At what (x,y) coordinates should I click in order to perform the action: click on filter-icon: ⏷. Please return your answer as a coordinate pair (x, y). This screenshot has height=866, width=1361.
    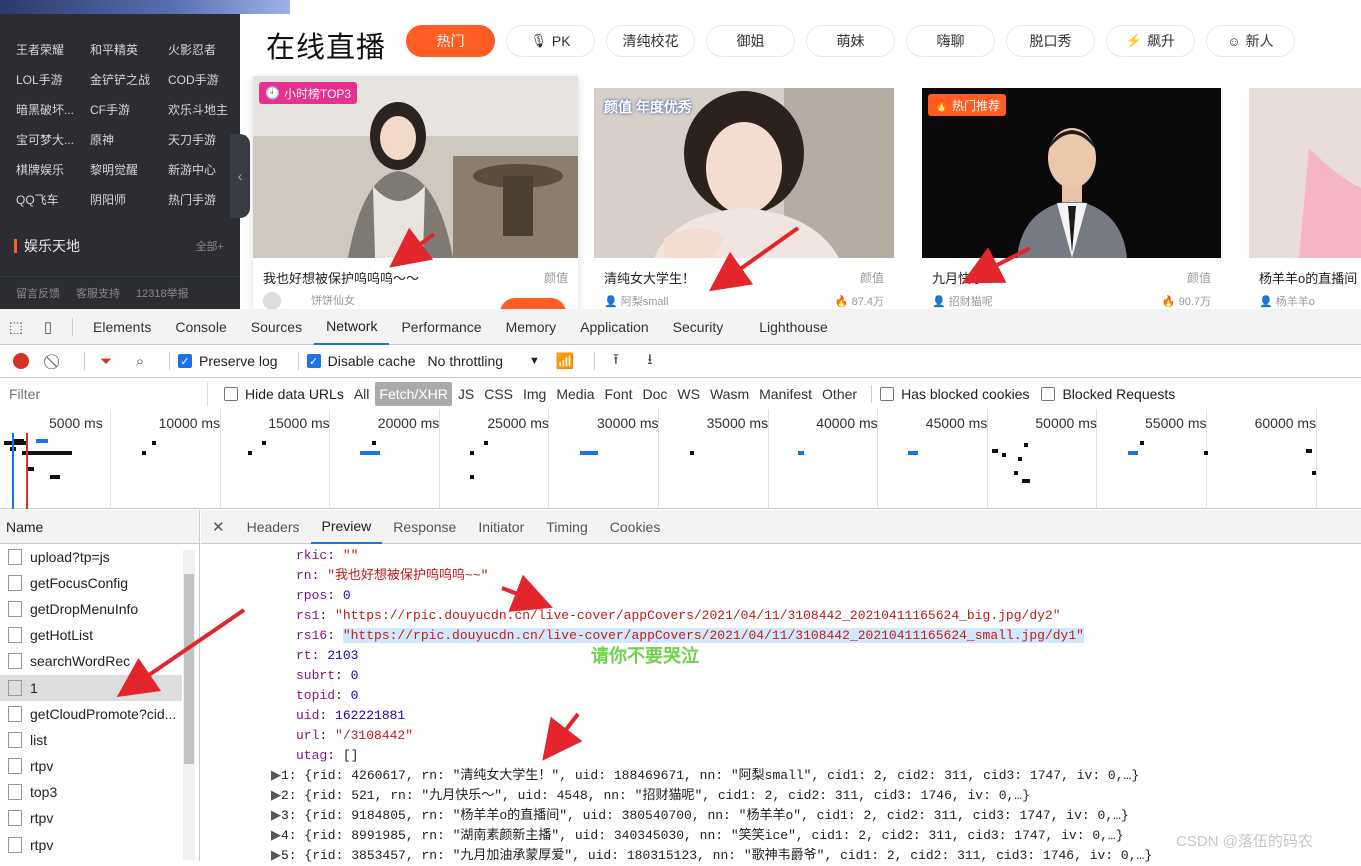
    Looking at the image, I should click on (106, 361).